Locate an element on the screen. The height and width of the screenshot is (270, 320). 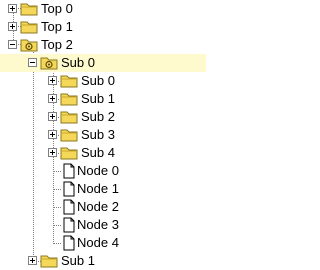
tree-node-label: Top 2 is located at coordinates (57, 44).